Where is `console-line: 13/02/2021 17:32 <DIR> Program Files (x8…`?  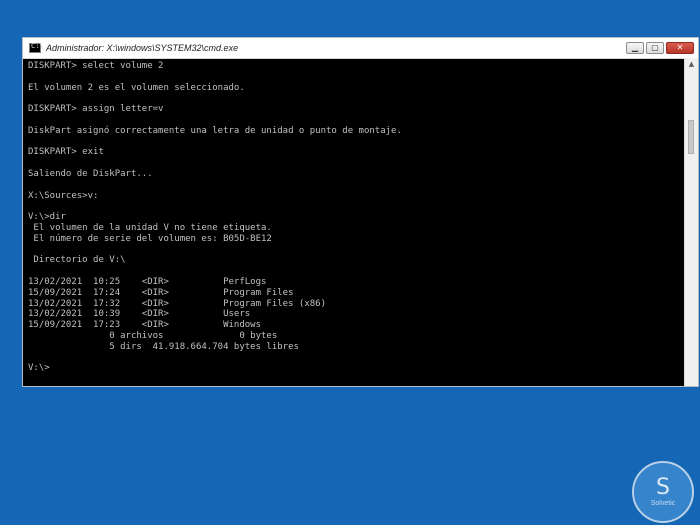 console-line: 13/02/2021 17:32 <DIR> Program Files (x8… is located at coordinates (177, 303).